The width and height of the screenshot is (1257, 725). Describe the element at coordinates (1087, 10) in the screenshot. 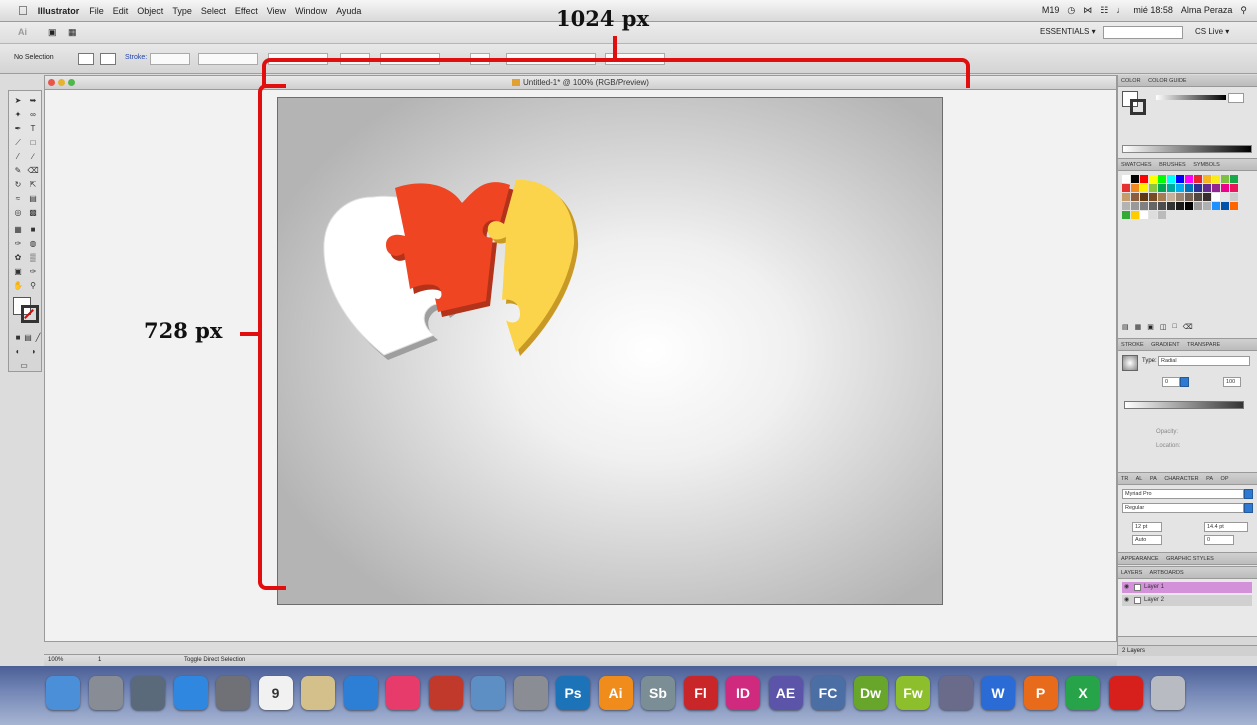

I see `bluetooth-icon: ⋈` at that location.